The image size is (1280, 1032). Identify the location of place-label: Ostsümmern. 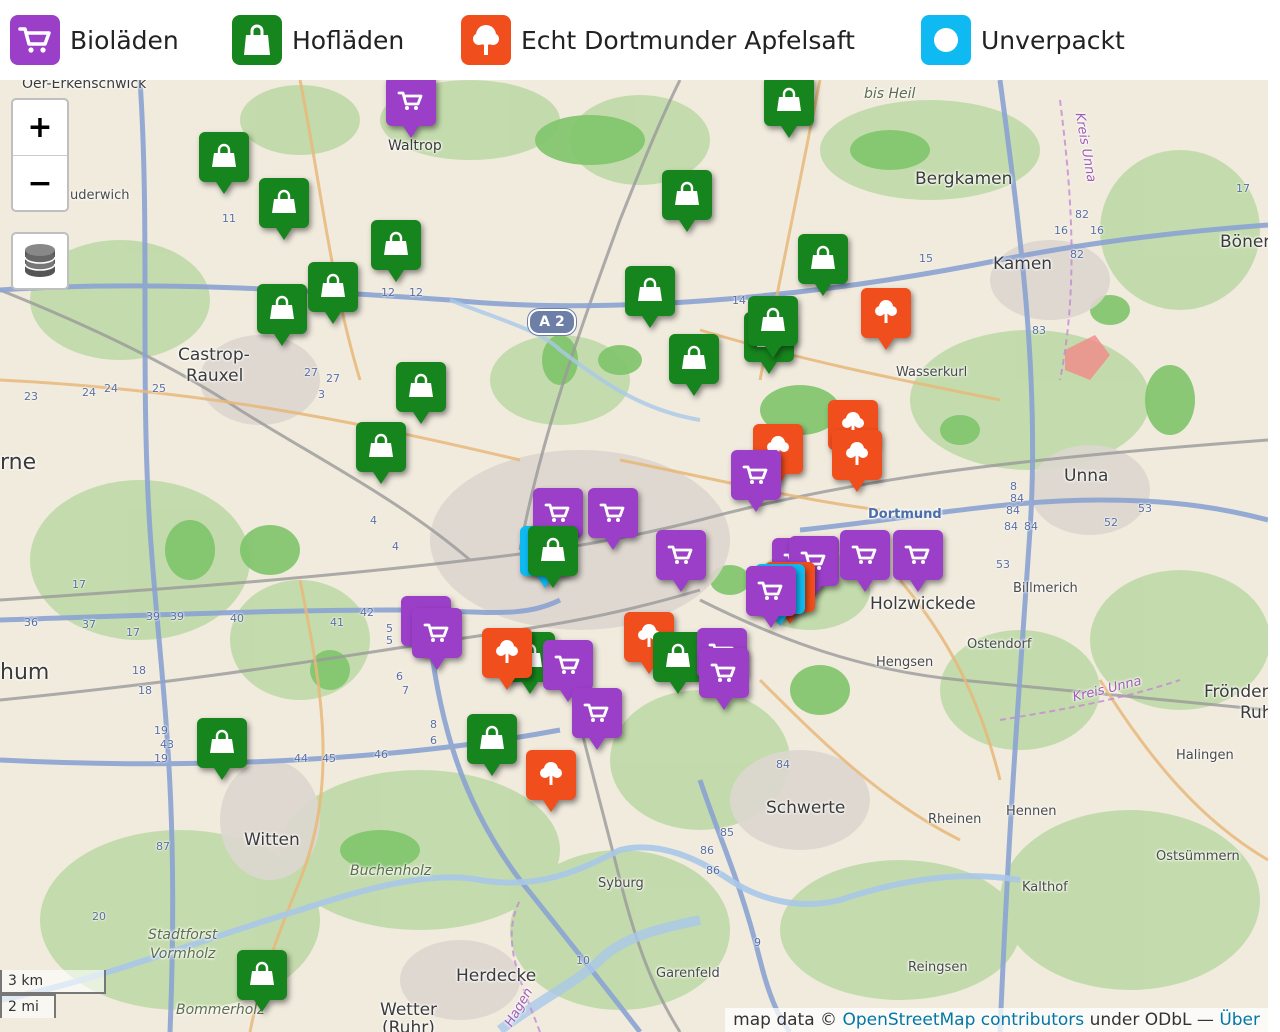
(1198, 856).